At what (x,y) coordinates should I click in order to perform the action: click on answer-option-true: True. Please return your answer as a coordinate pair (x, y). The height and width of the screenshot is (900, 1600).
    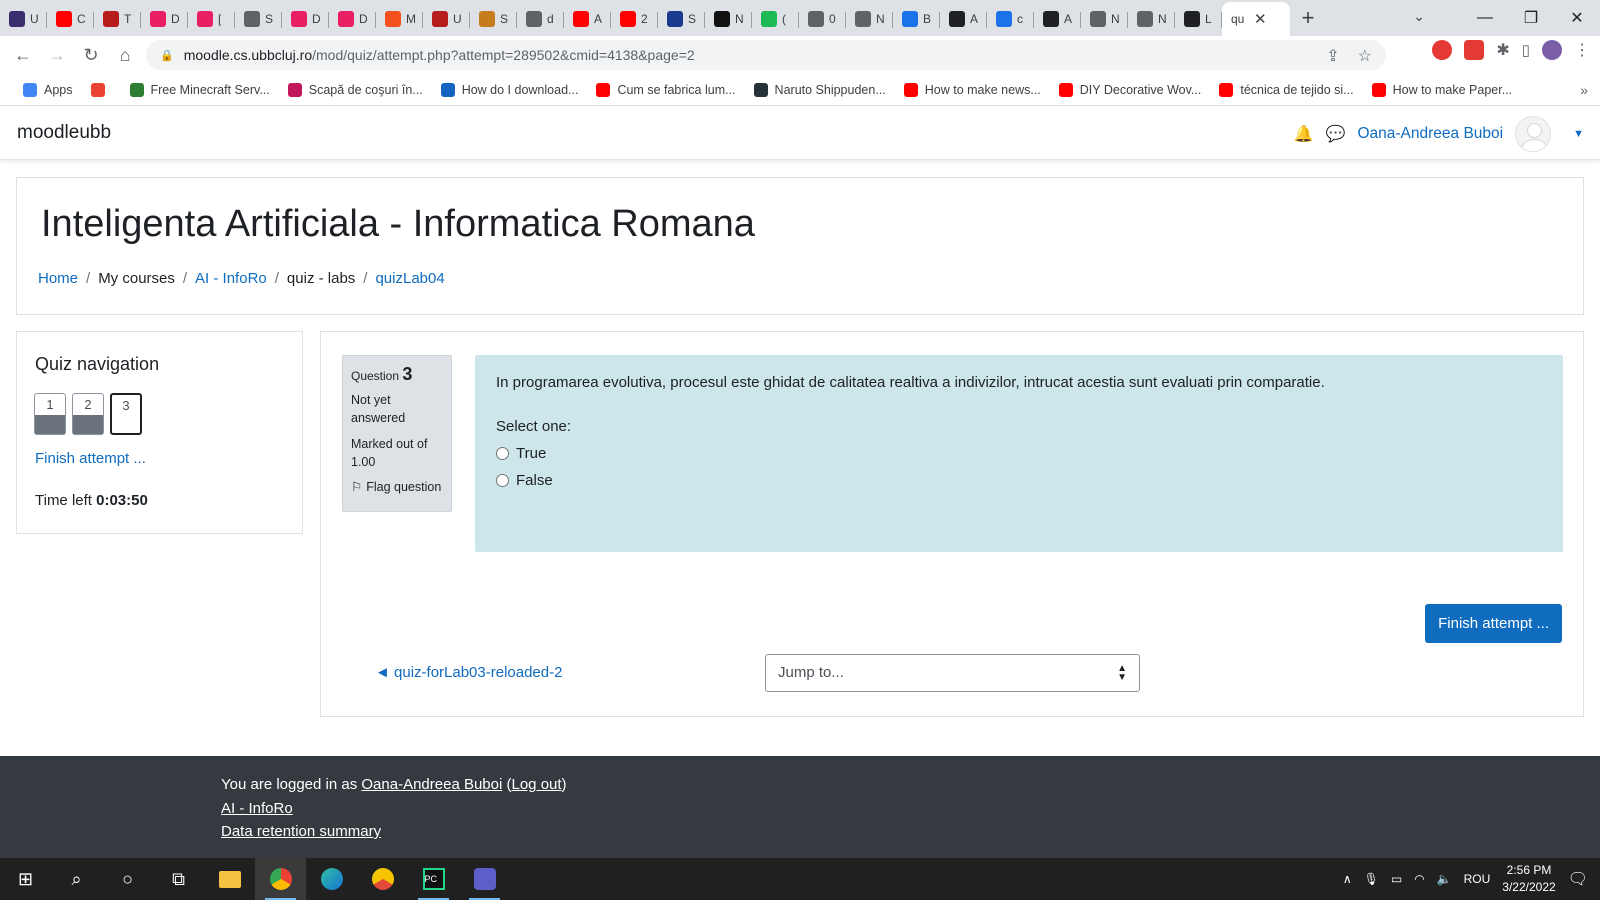
    Looking at the image, I should click on (1019, 453).